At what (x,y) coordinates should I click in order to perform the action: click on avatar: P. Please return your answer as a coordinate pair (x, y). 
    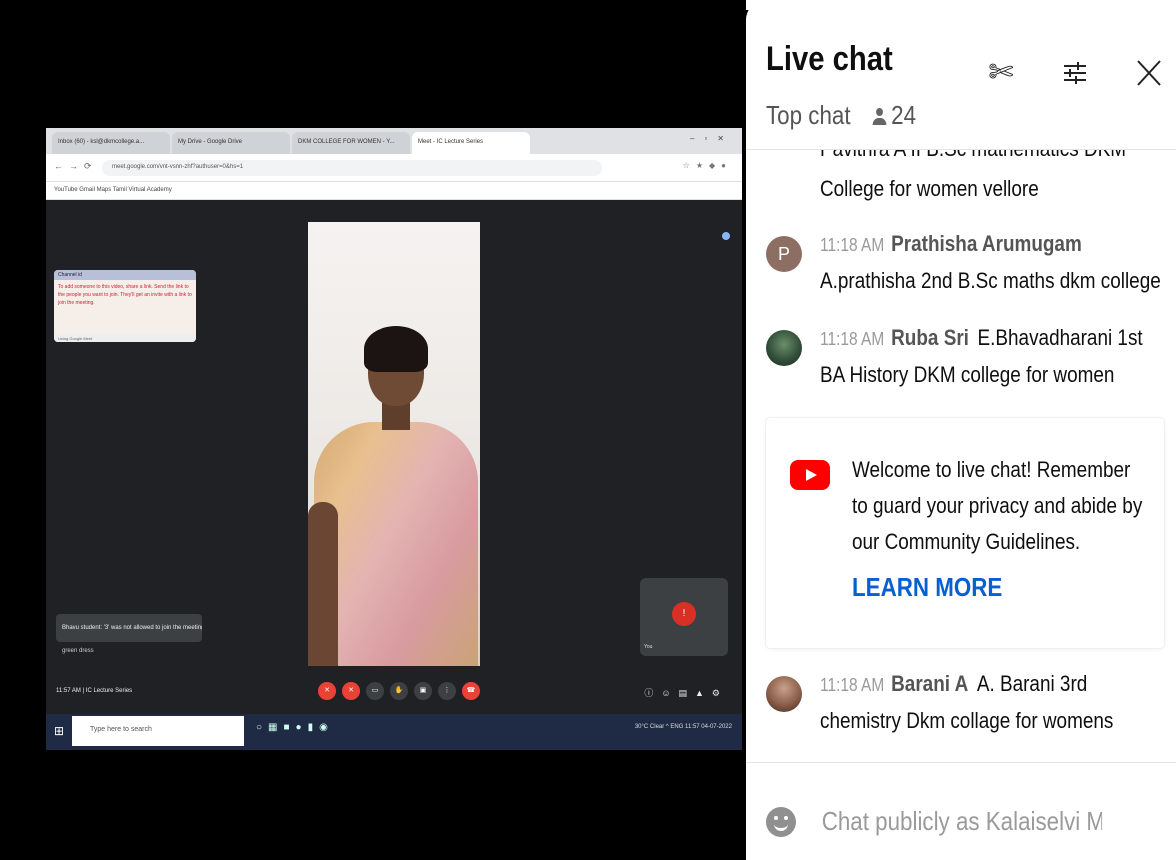
    Looking at the image, I should click on (784, 254).